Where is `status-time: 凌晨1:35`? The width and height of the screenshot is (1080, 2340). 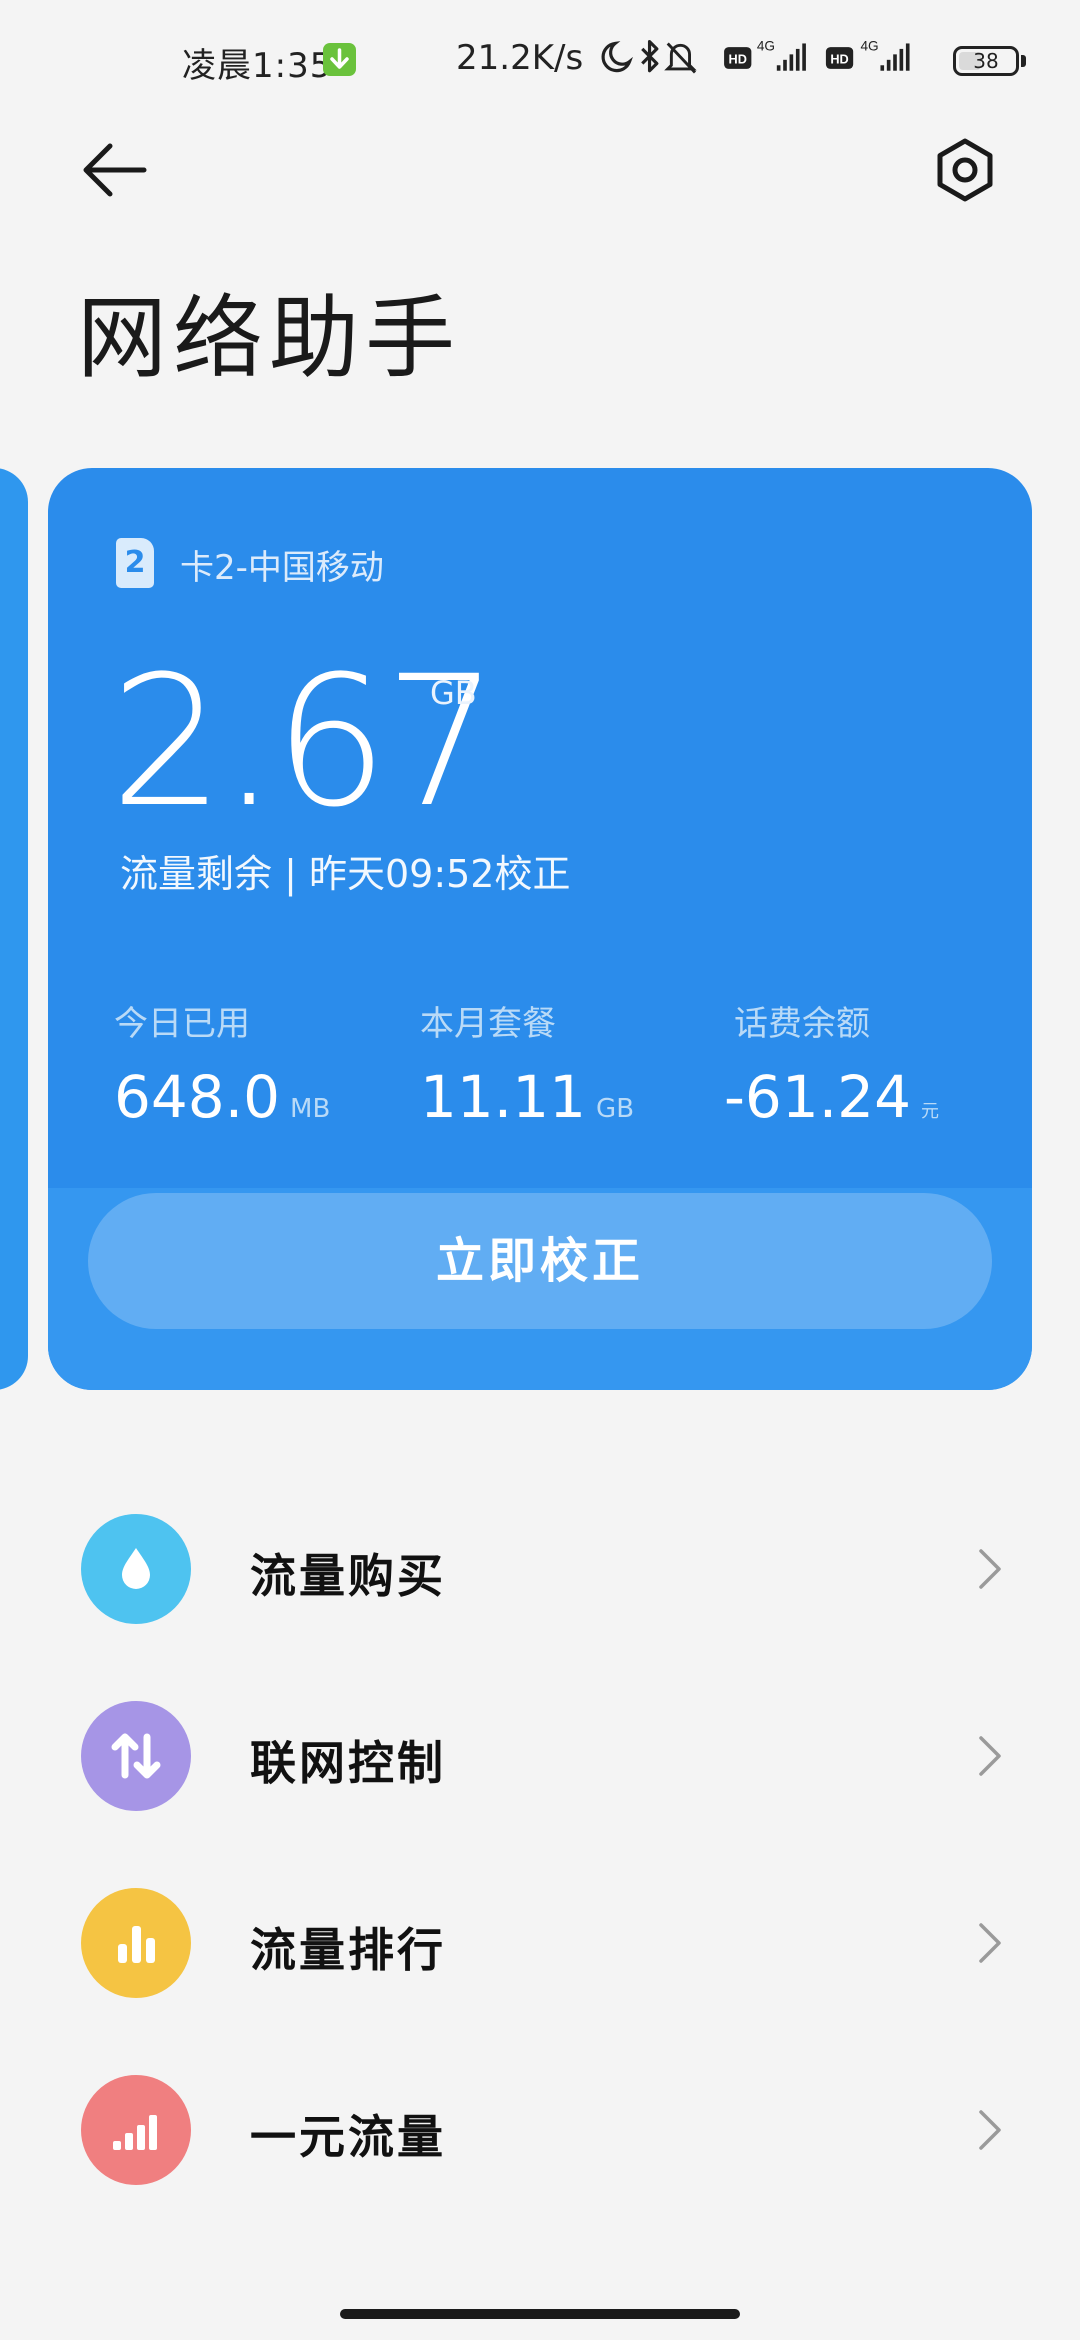 status-time: 凌晨1:35 is located at coordinates (257, 66).